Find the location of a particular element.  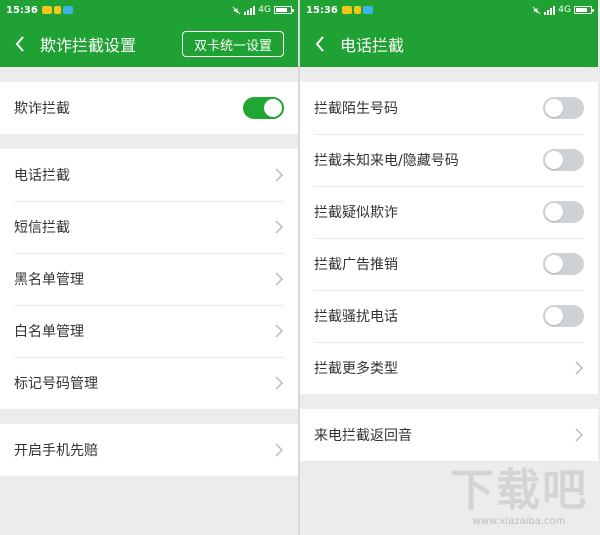

app-bar: 欺诈拦截设置 双卡统一设置 is located at coordinates (149, 43).